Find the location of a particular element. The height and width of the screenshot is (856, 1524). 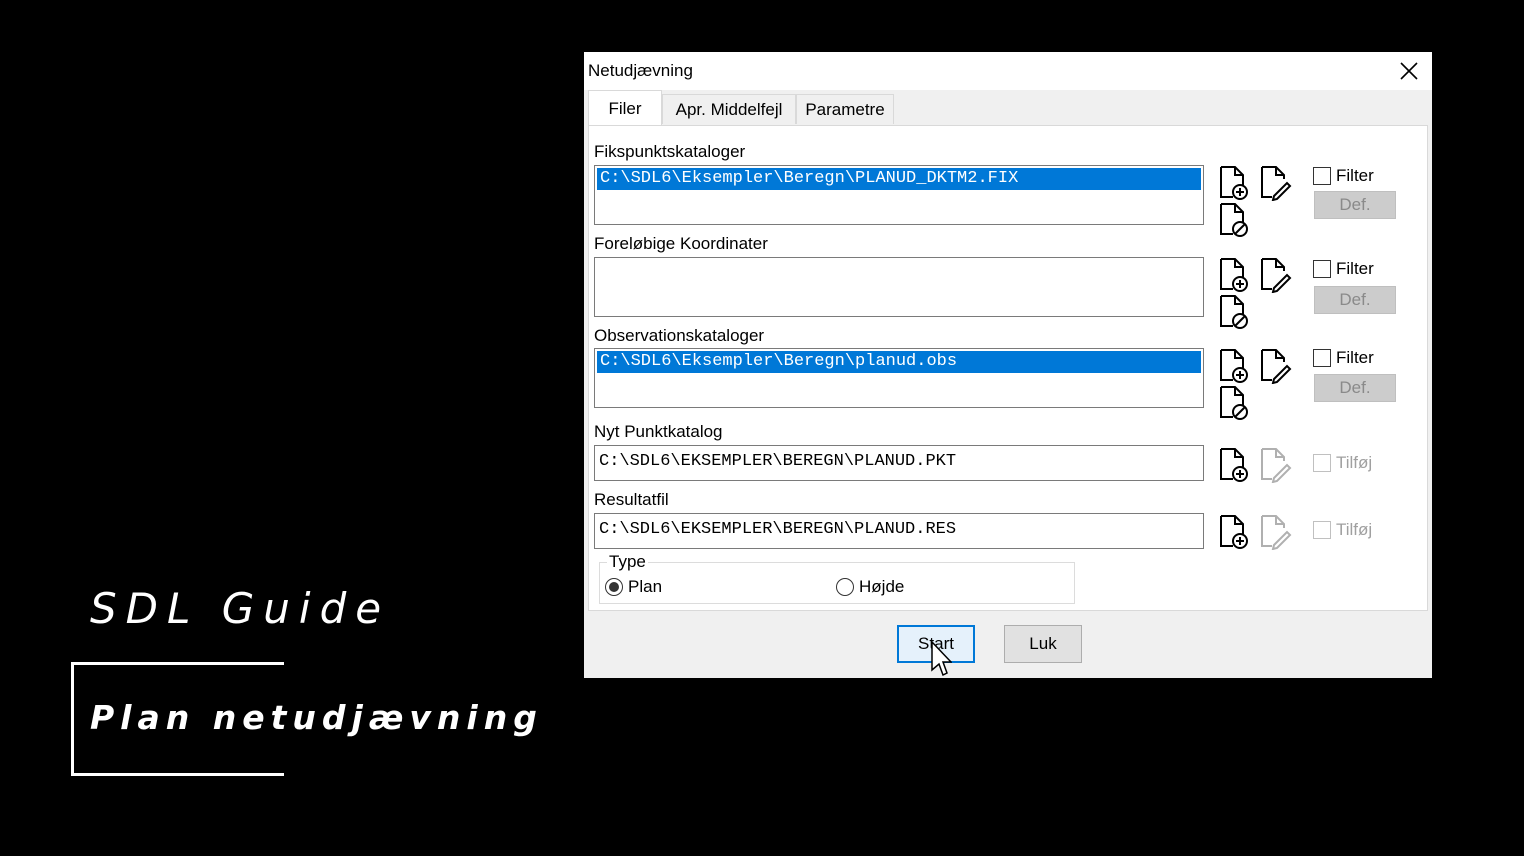

tab-bar: Filer Apr. Middelfejl Parametre is located at coordinates (1008, 108).